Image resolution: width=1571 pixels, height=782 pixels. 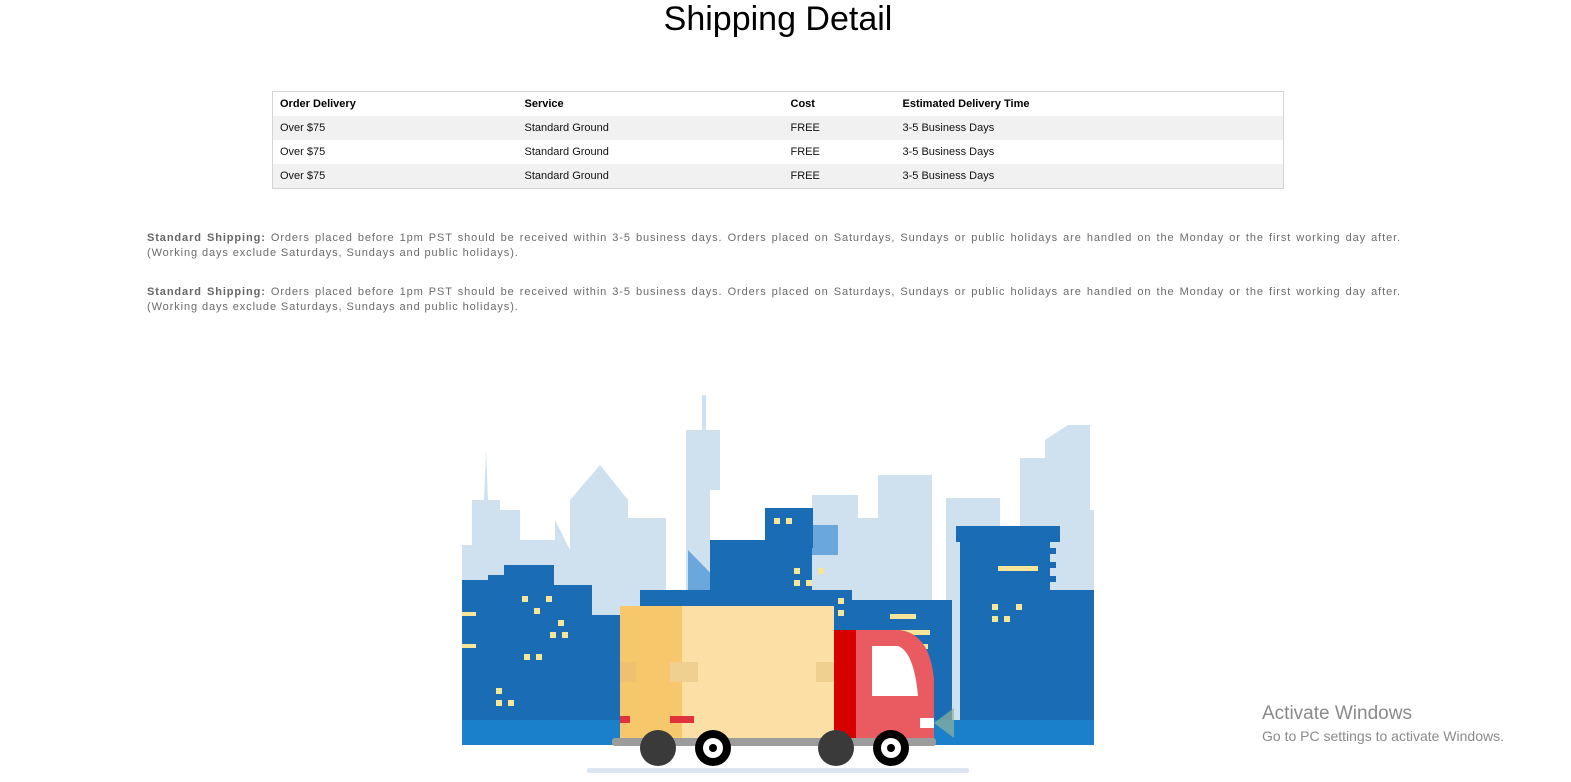 What do you see at coordinates (758, 673) in the screenshot?
I see `truck-cargo-box` at bounding box center [758, 673].